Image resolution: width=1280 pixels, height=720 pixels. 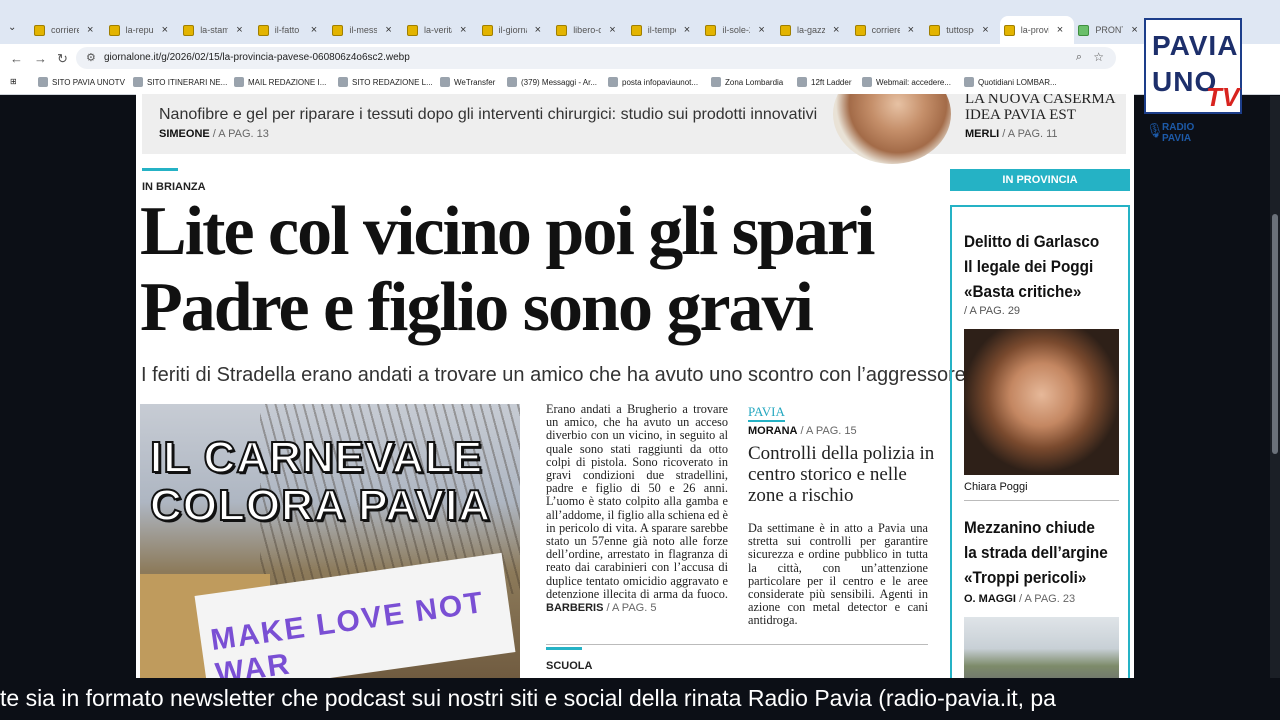 I want to click on tab-title: la-verita, so click(x=438, y=30).